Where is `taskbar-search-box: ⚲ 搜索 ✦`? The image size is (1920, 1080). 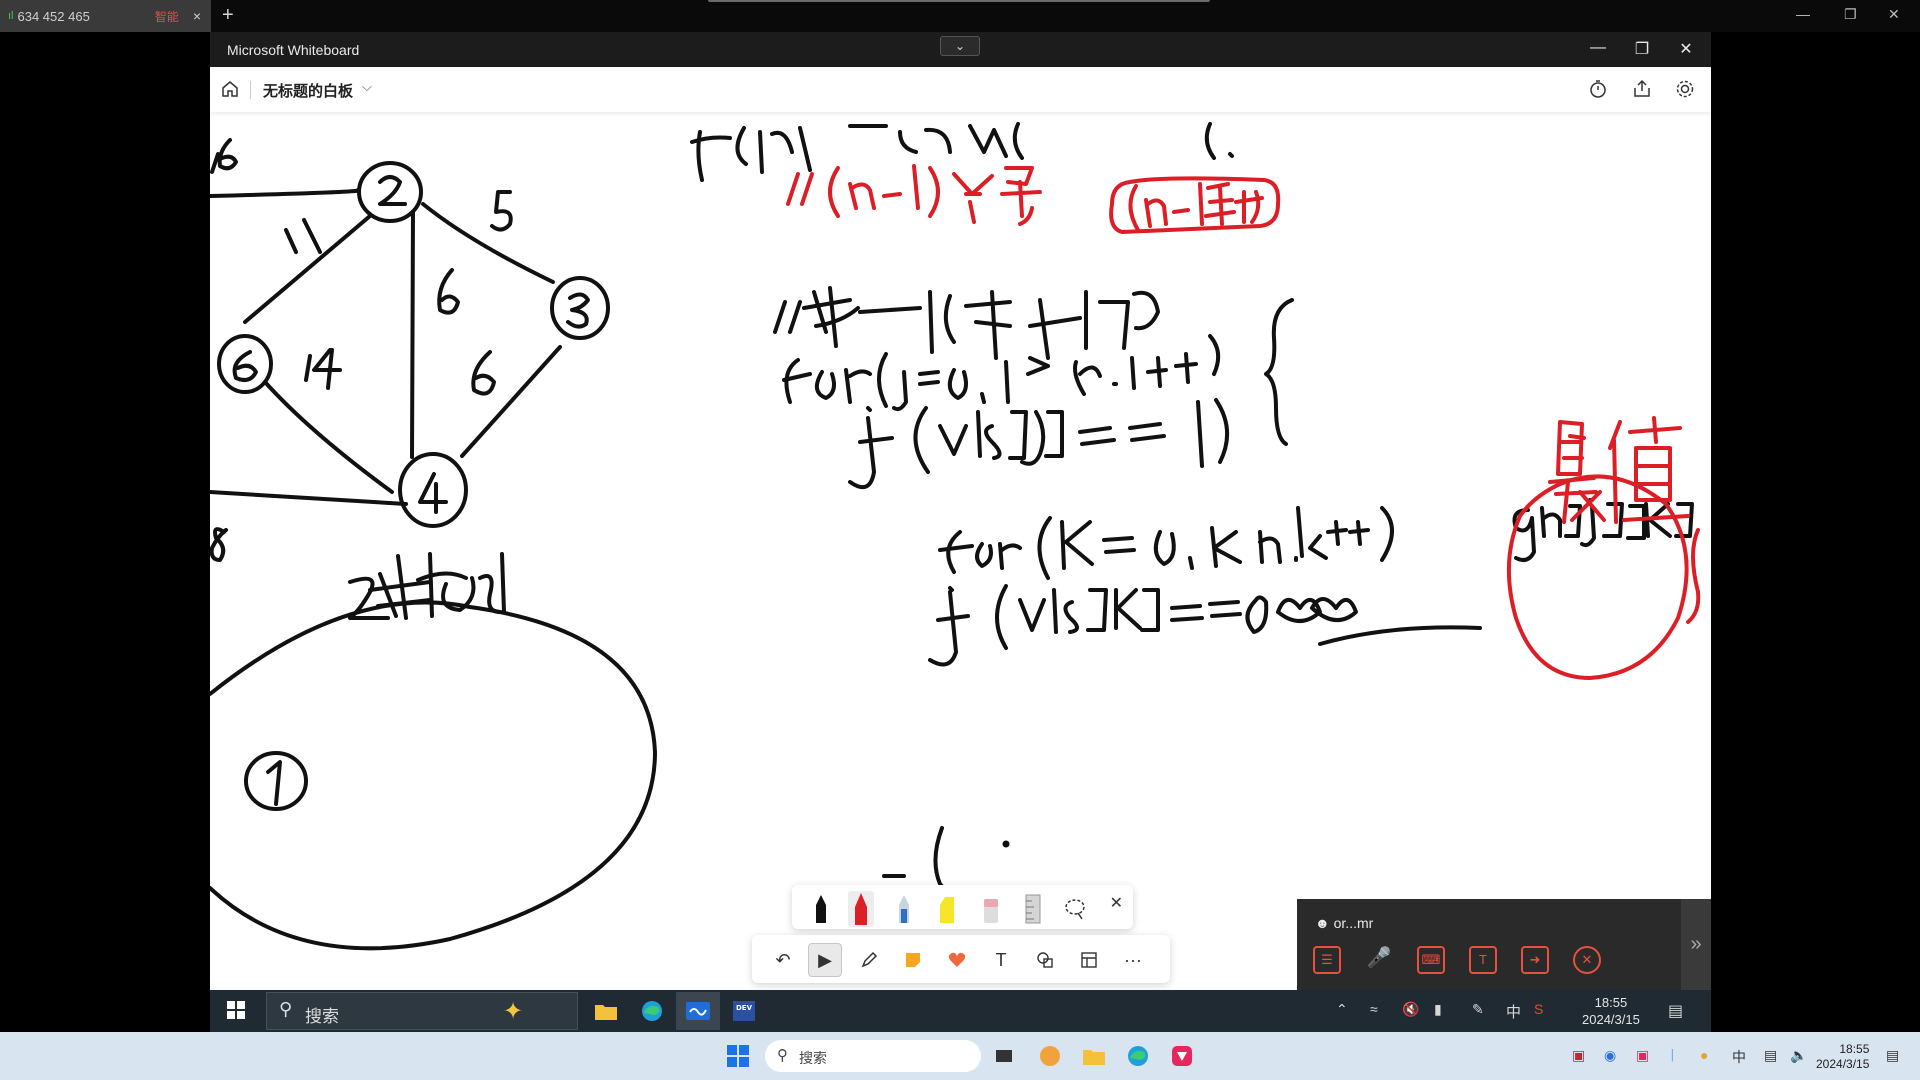
taskbar-search-box: ⚲ 搜索 ✦ is located at coordinates (422, 1011).